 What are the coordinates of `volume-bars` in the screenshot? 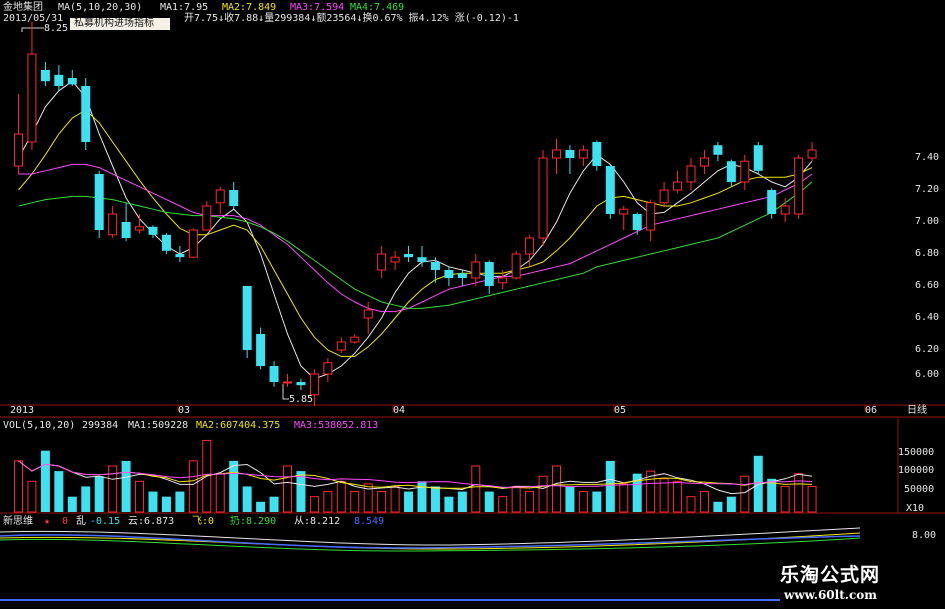 It's located at (415, 476).